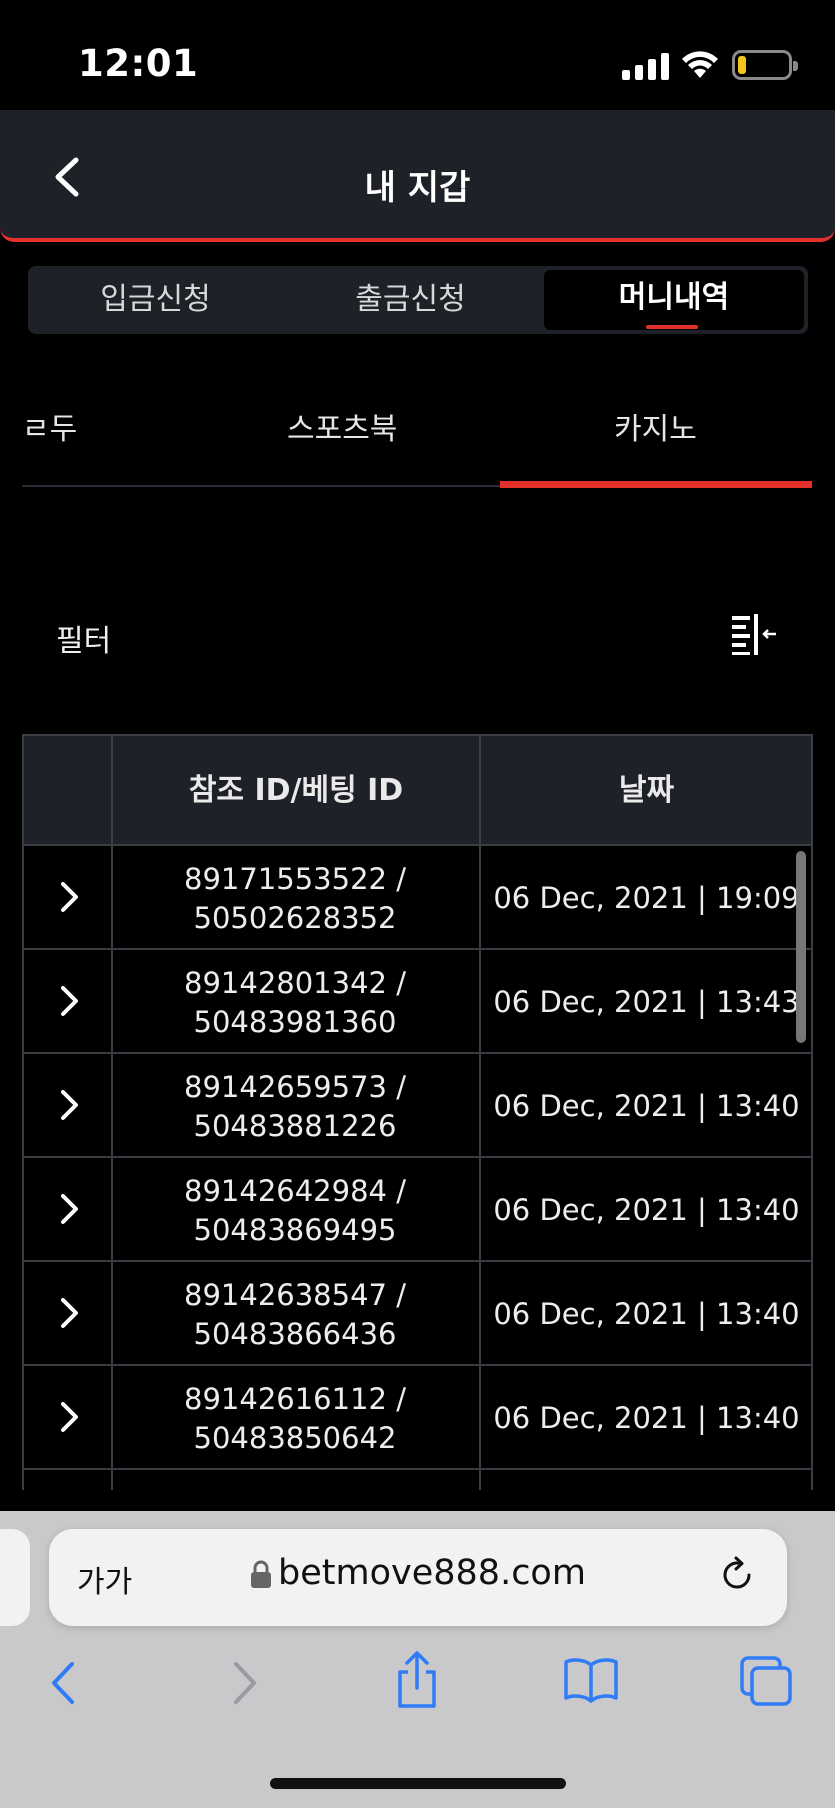 The height and width of the screenshot is (1808, 835). I want to click on ref-bet-id: 89142616112 /50483850642, so click(295, 1418).